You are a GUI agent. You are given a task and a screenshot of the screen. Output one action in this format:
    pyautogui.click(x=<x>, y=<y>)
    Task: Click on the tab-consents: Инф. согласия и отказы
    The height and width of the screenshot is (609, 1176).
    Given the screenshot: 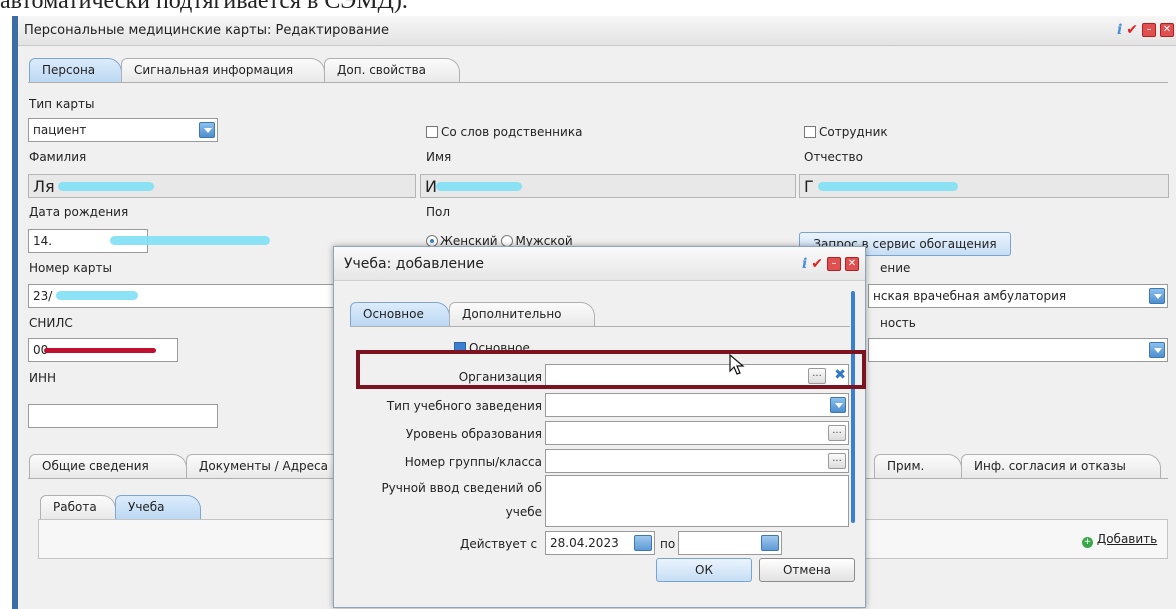 What is the action you would take?
    pyautogui.click(x=1061, y=466)
    